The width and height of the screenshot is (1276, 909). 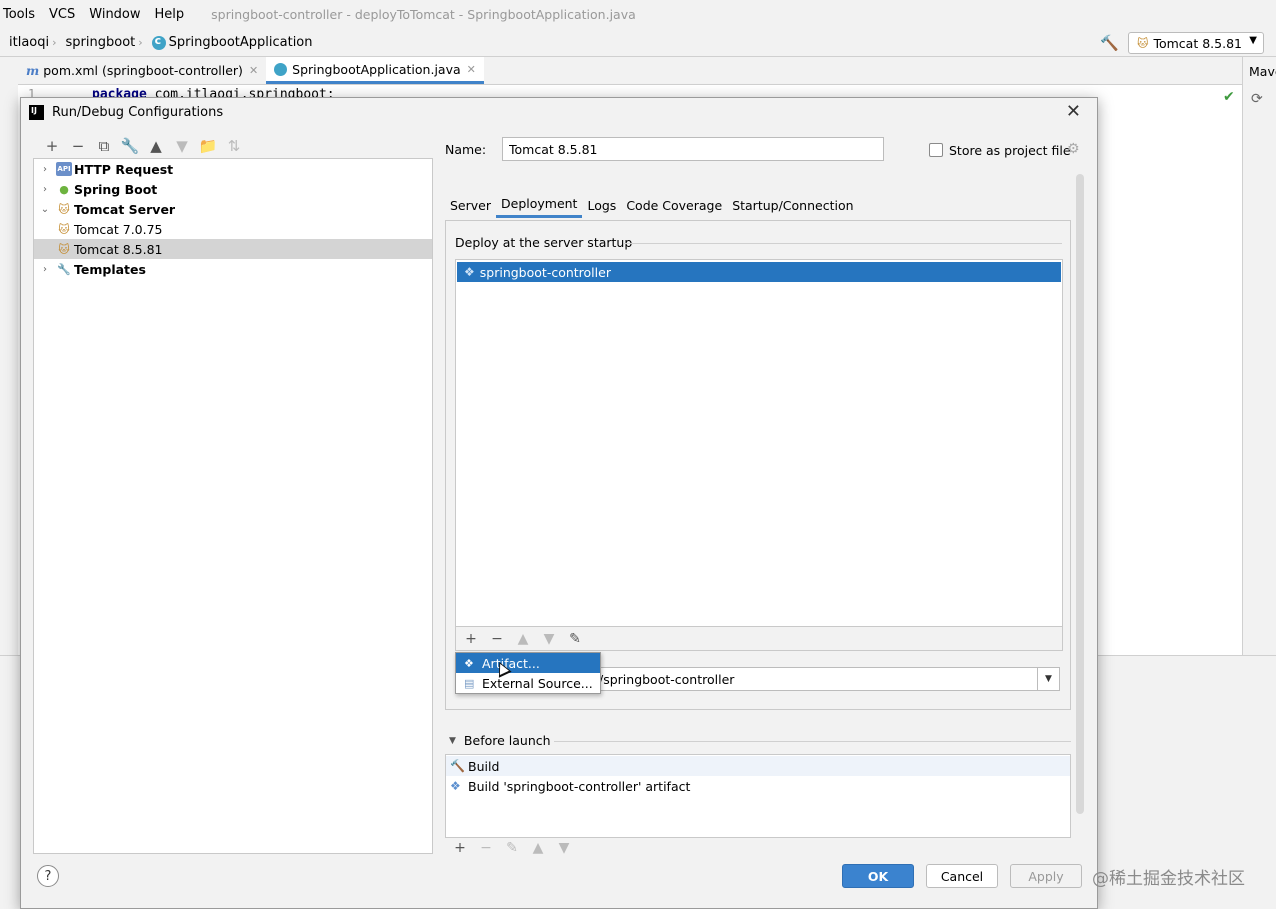 I want to click on name-label: Name:, so click(x=466, y=149).